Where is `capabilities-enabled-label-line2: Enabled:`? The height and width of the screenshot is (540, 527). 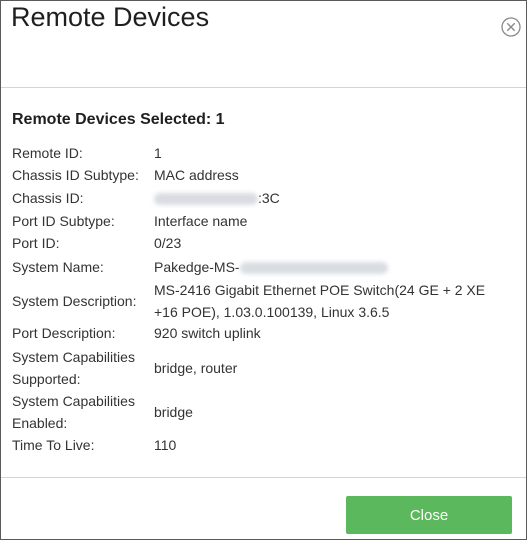 capabilities-enabled-label-line2: Enabled: is located at coordinates (40, 423).